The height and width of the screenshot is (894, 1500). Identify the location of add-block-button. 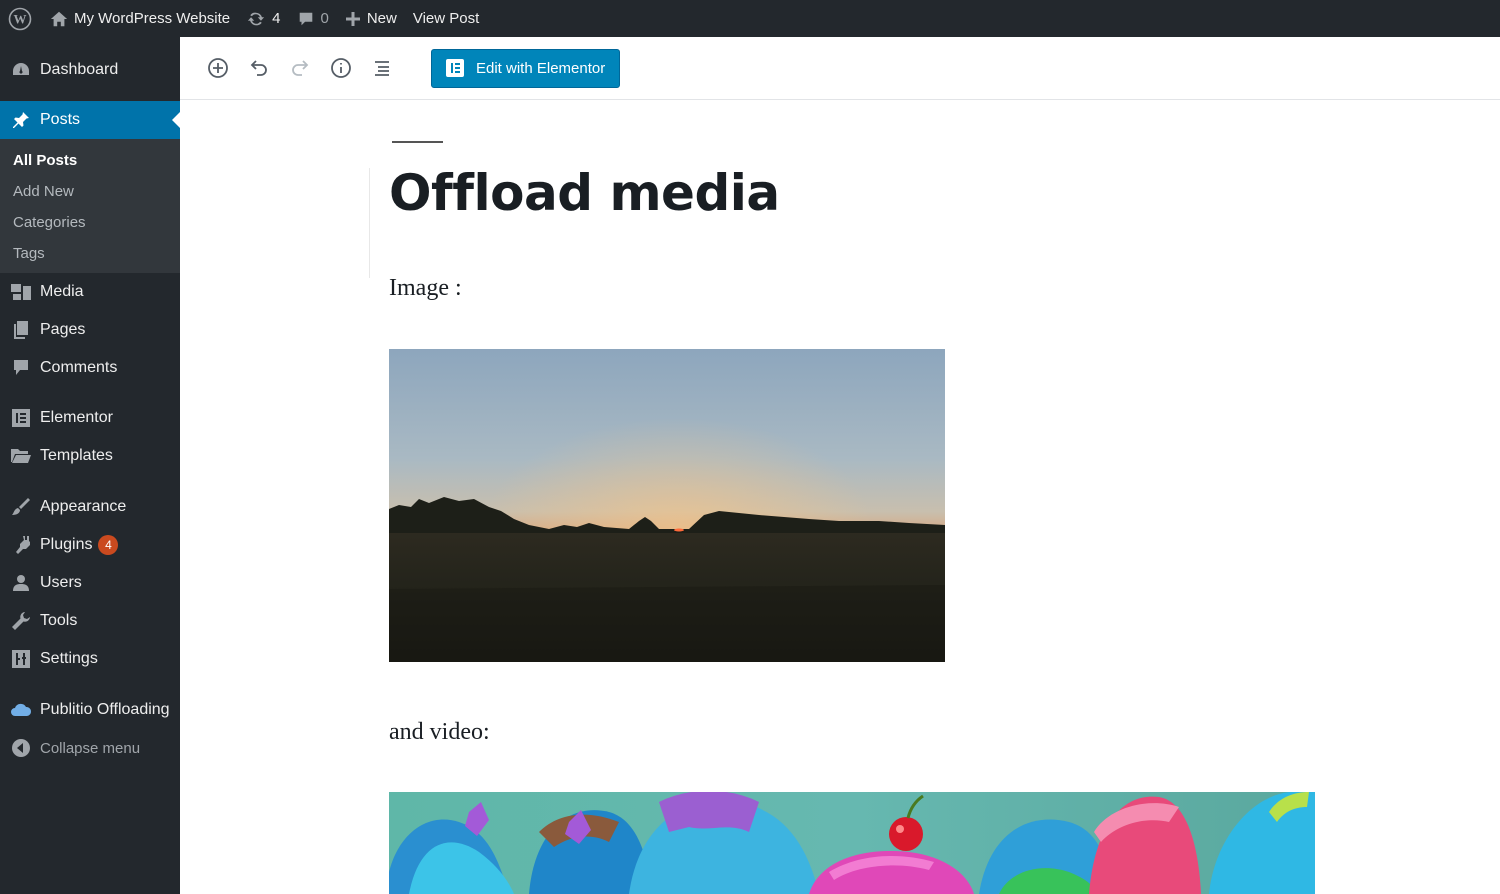
(218, 68).